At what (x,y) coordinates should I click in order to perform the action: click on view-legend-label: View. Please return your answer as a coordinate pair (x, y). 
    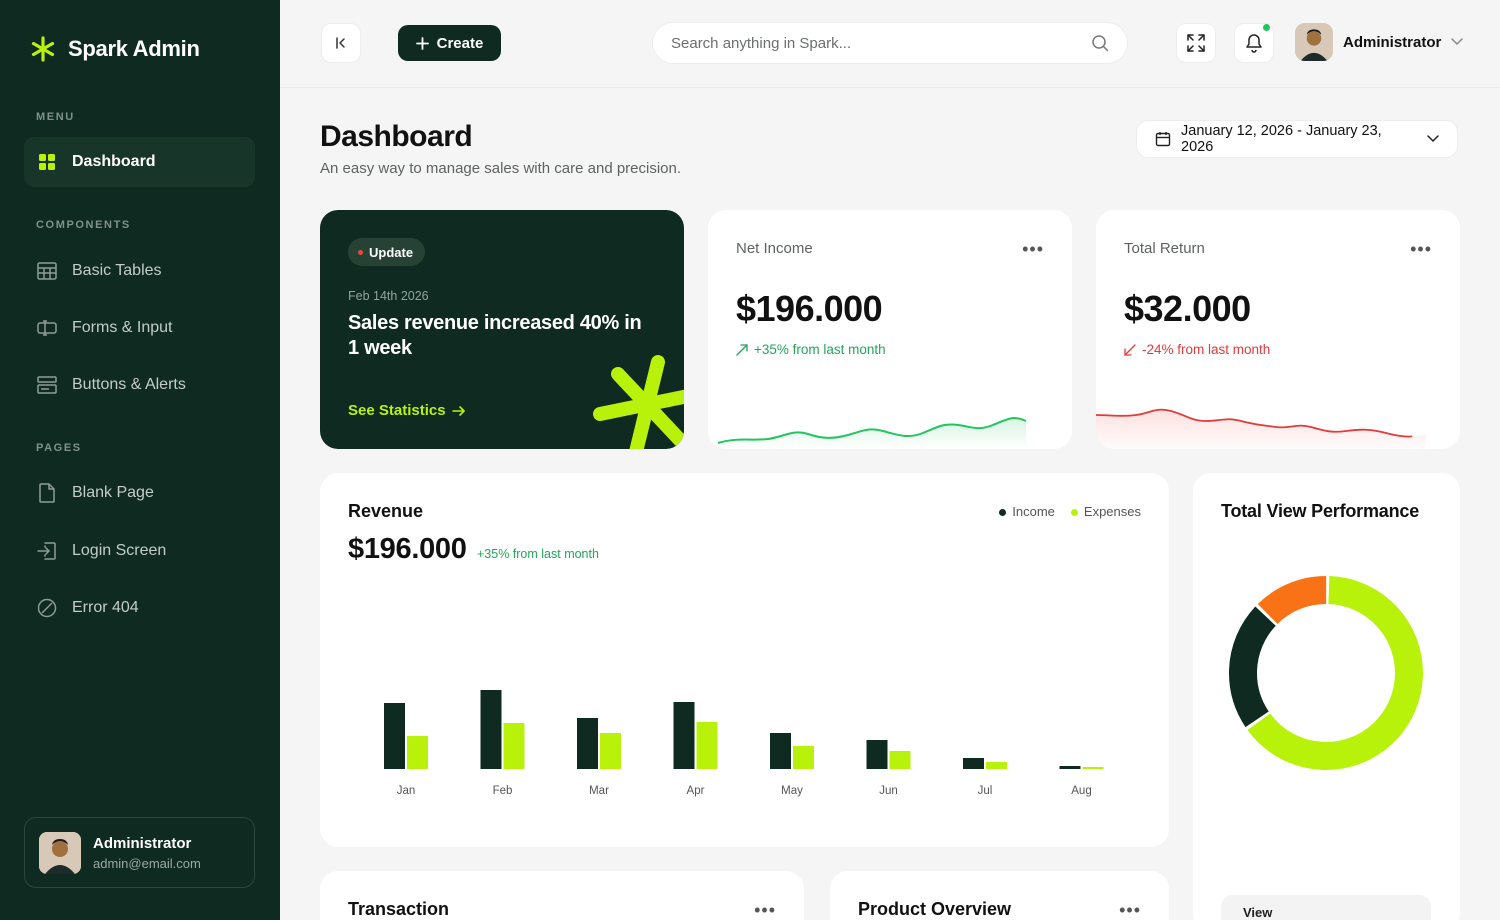
    Looking at the image, I should click on (1258, 912).